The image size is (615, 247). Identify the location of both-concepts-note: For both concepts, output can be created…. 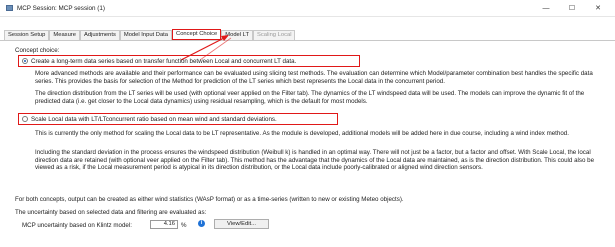
(209, 199).